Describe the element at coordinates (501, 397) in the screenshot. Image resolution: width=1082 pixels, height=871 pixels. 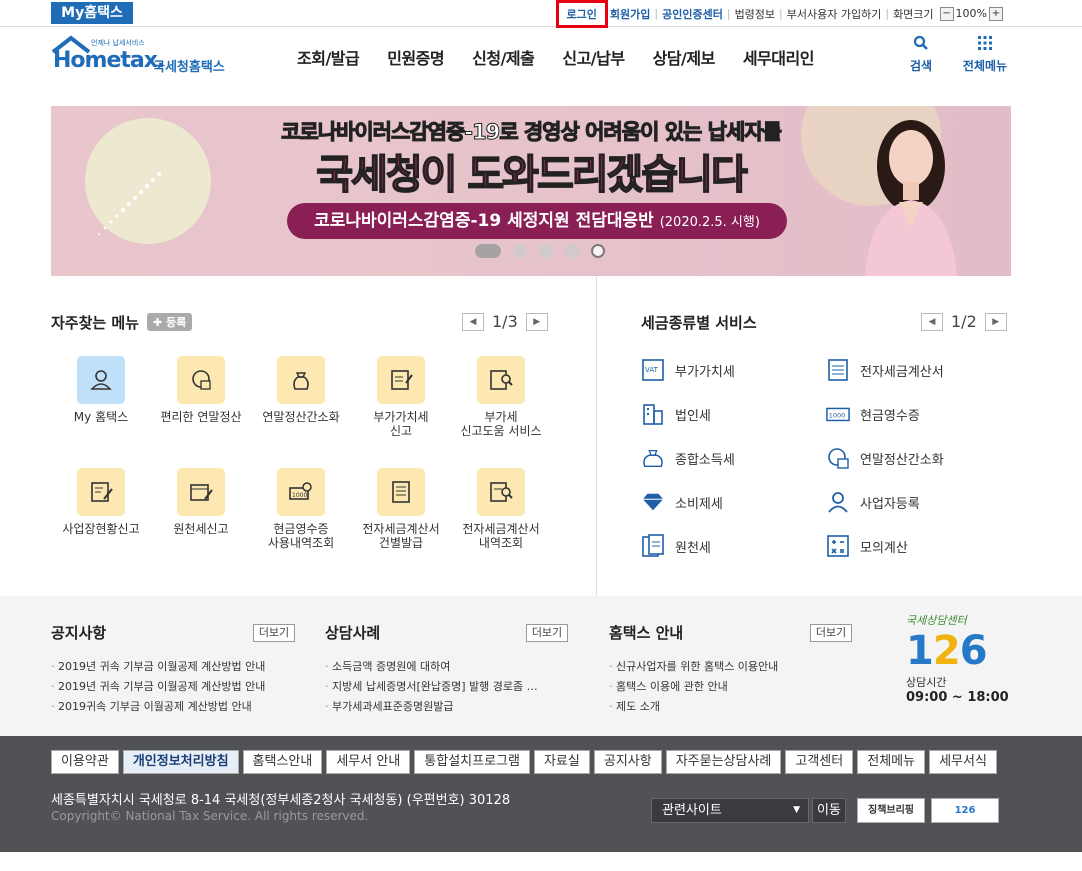
I see `fav-item-vat-help: 부가세 신고도움 서비스` at that location.